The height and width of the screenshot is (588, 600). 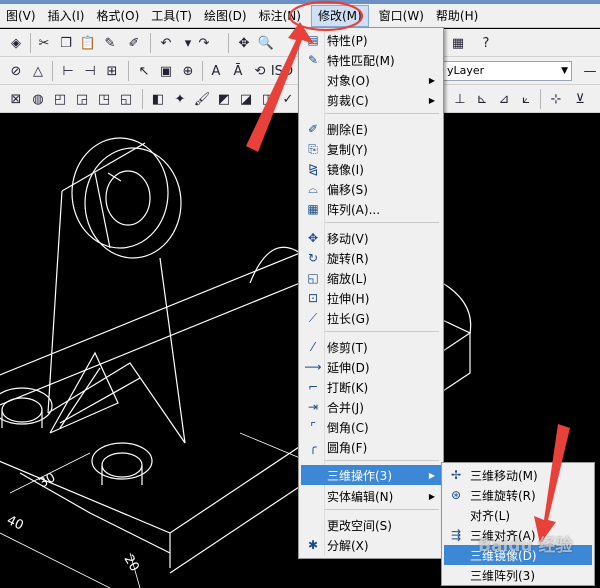 What do you see at coordinates (371, 278) in the screenshot?
I see `menu-item-scale: ◱ 缩放(L)` at bounding box center [371, 278].